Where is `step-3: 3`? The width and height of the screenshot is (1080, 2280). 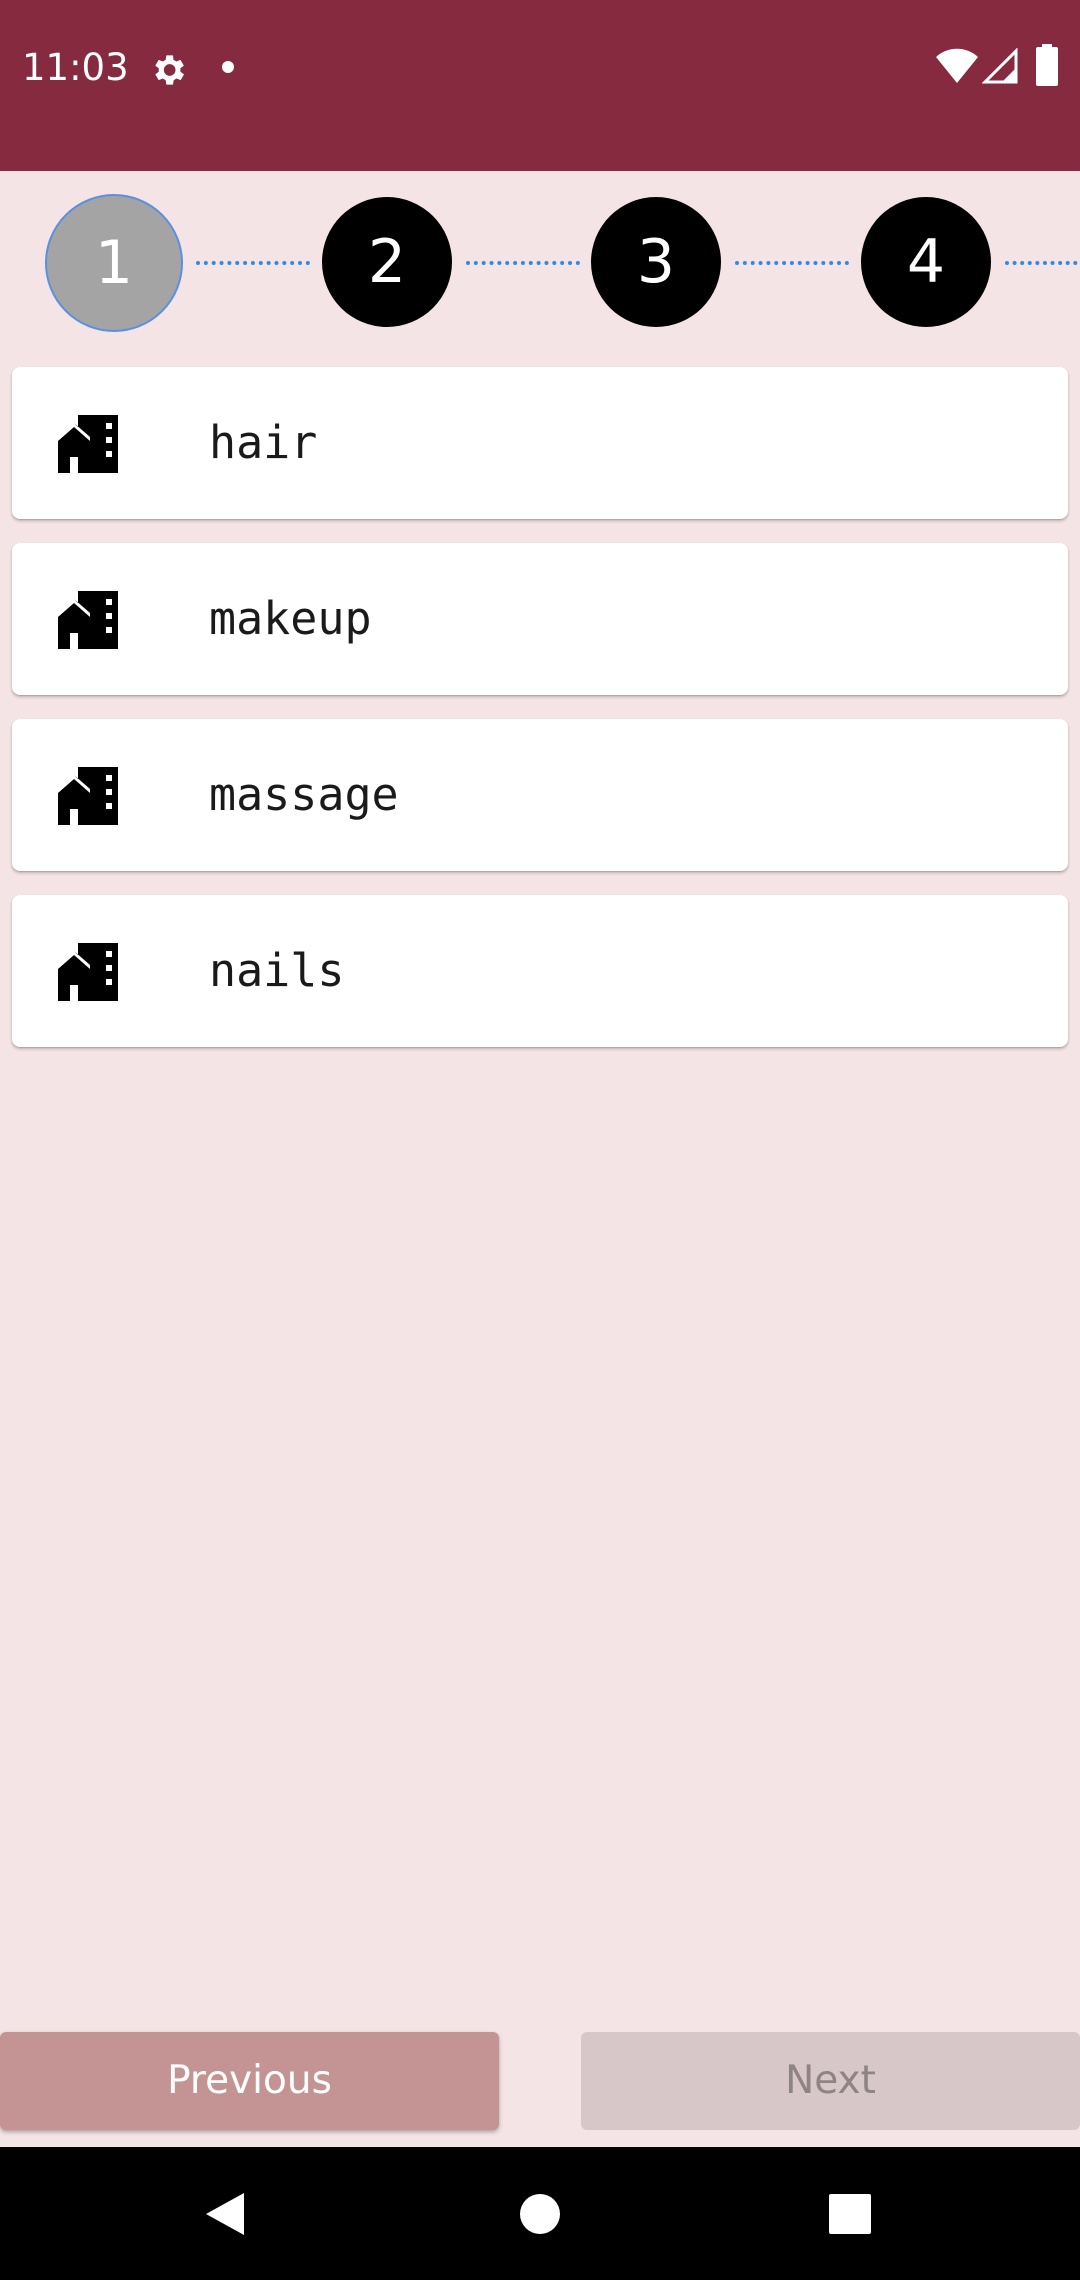 step-3: 3 is located at coordinates (656, 262).